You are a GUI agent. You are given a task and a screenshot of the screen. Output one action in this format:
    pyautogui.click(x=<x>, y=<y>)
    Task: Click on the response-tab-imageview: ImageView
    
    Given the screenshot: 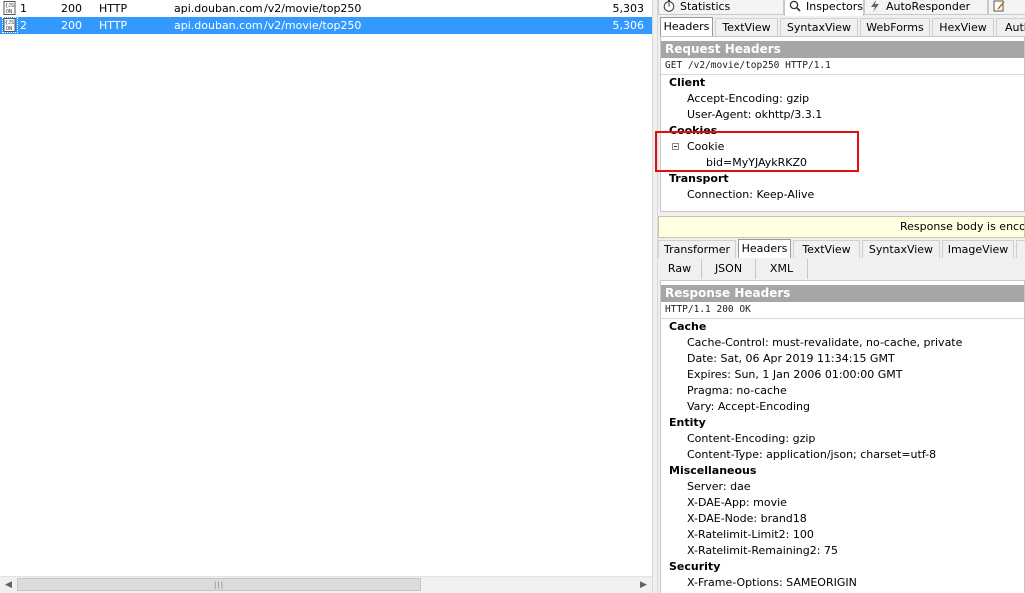 What is the action you would take?
    pyautogui.click(x=978, y=249)
    